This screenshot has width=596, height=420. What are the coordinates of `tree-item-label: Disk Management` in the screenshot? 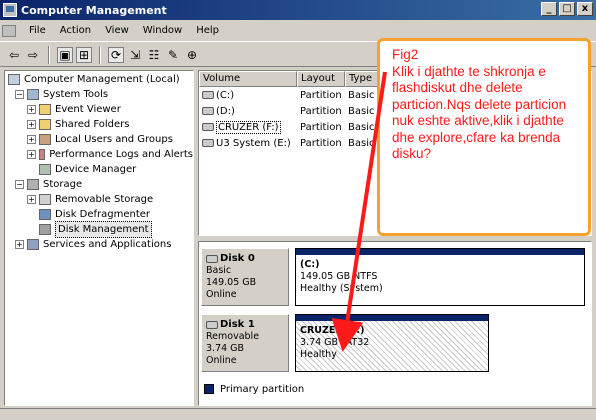 It's located at (103, 229).